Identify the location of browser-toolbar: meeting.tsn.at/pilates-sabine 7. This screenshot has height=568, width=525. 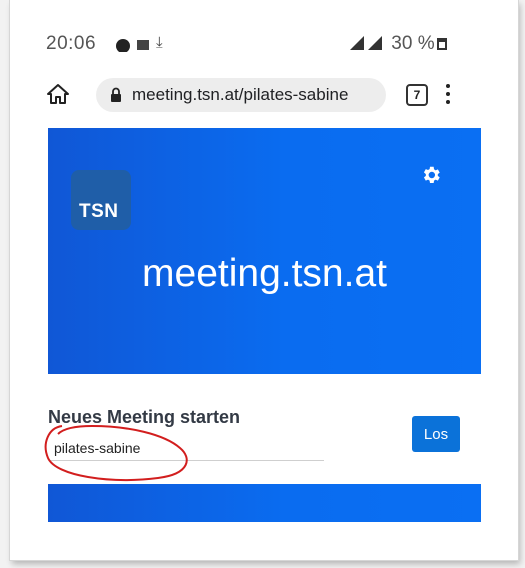
(264, 87).